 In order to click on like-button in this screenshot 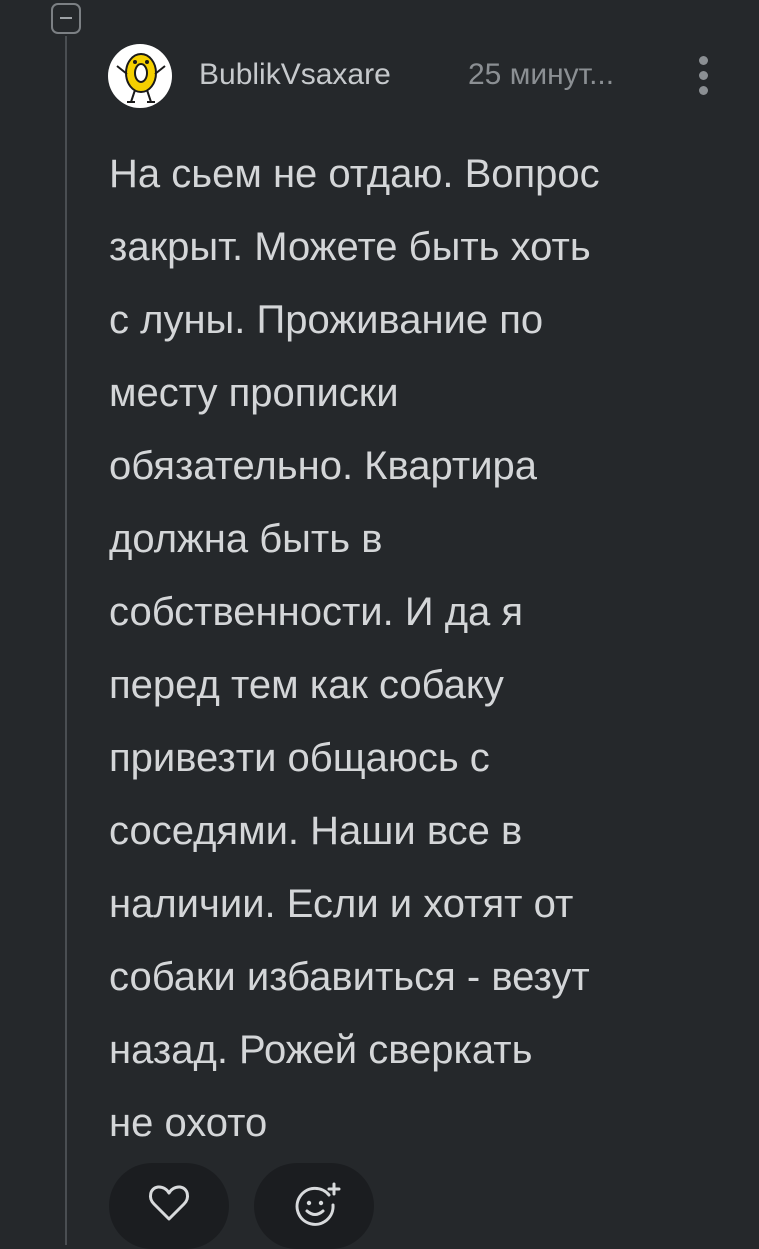, I will do `click(169, 1206)`.